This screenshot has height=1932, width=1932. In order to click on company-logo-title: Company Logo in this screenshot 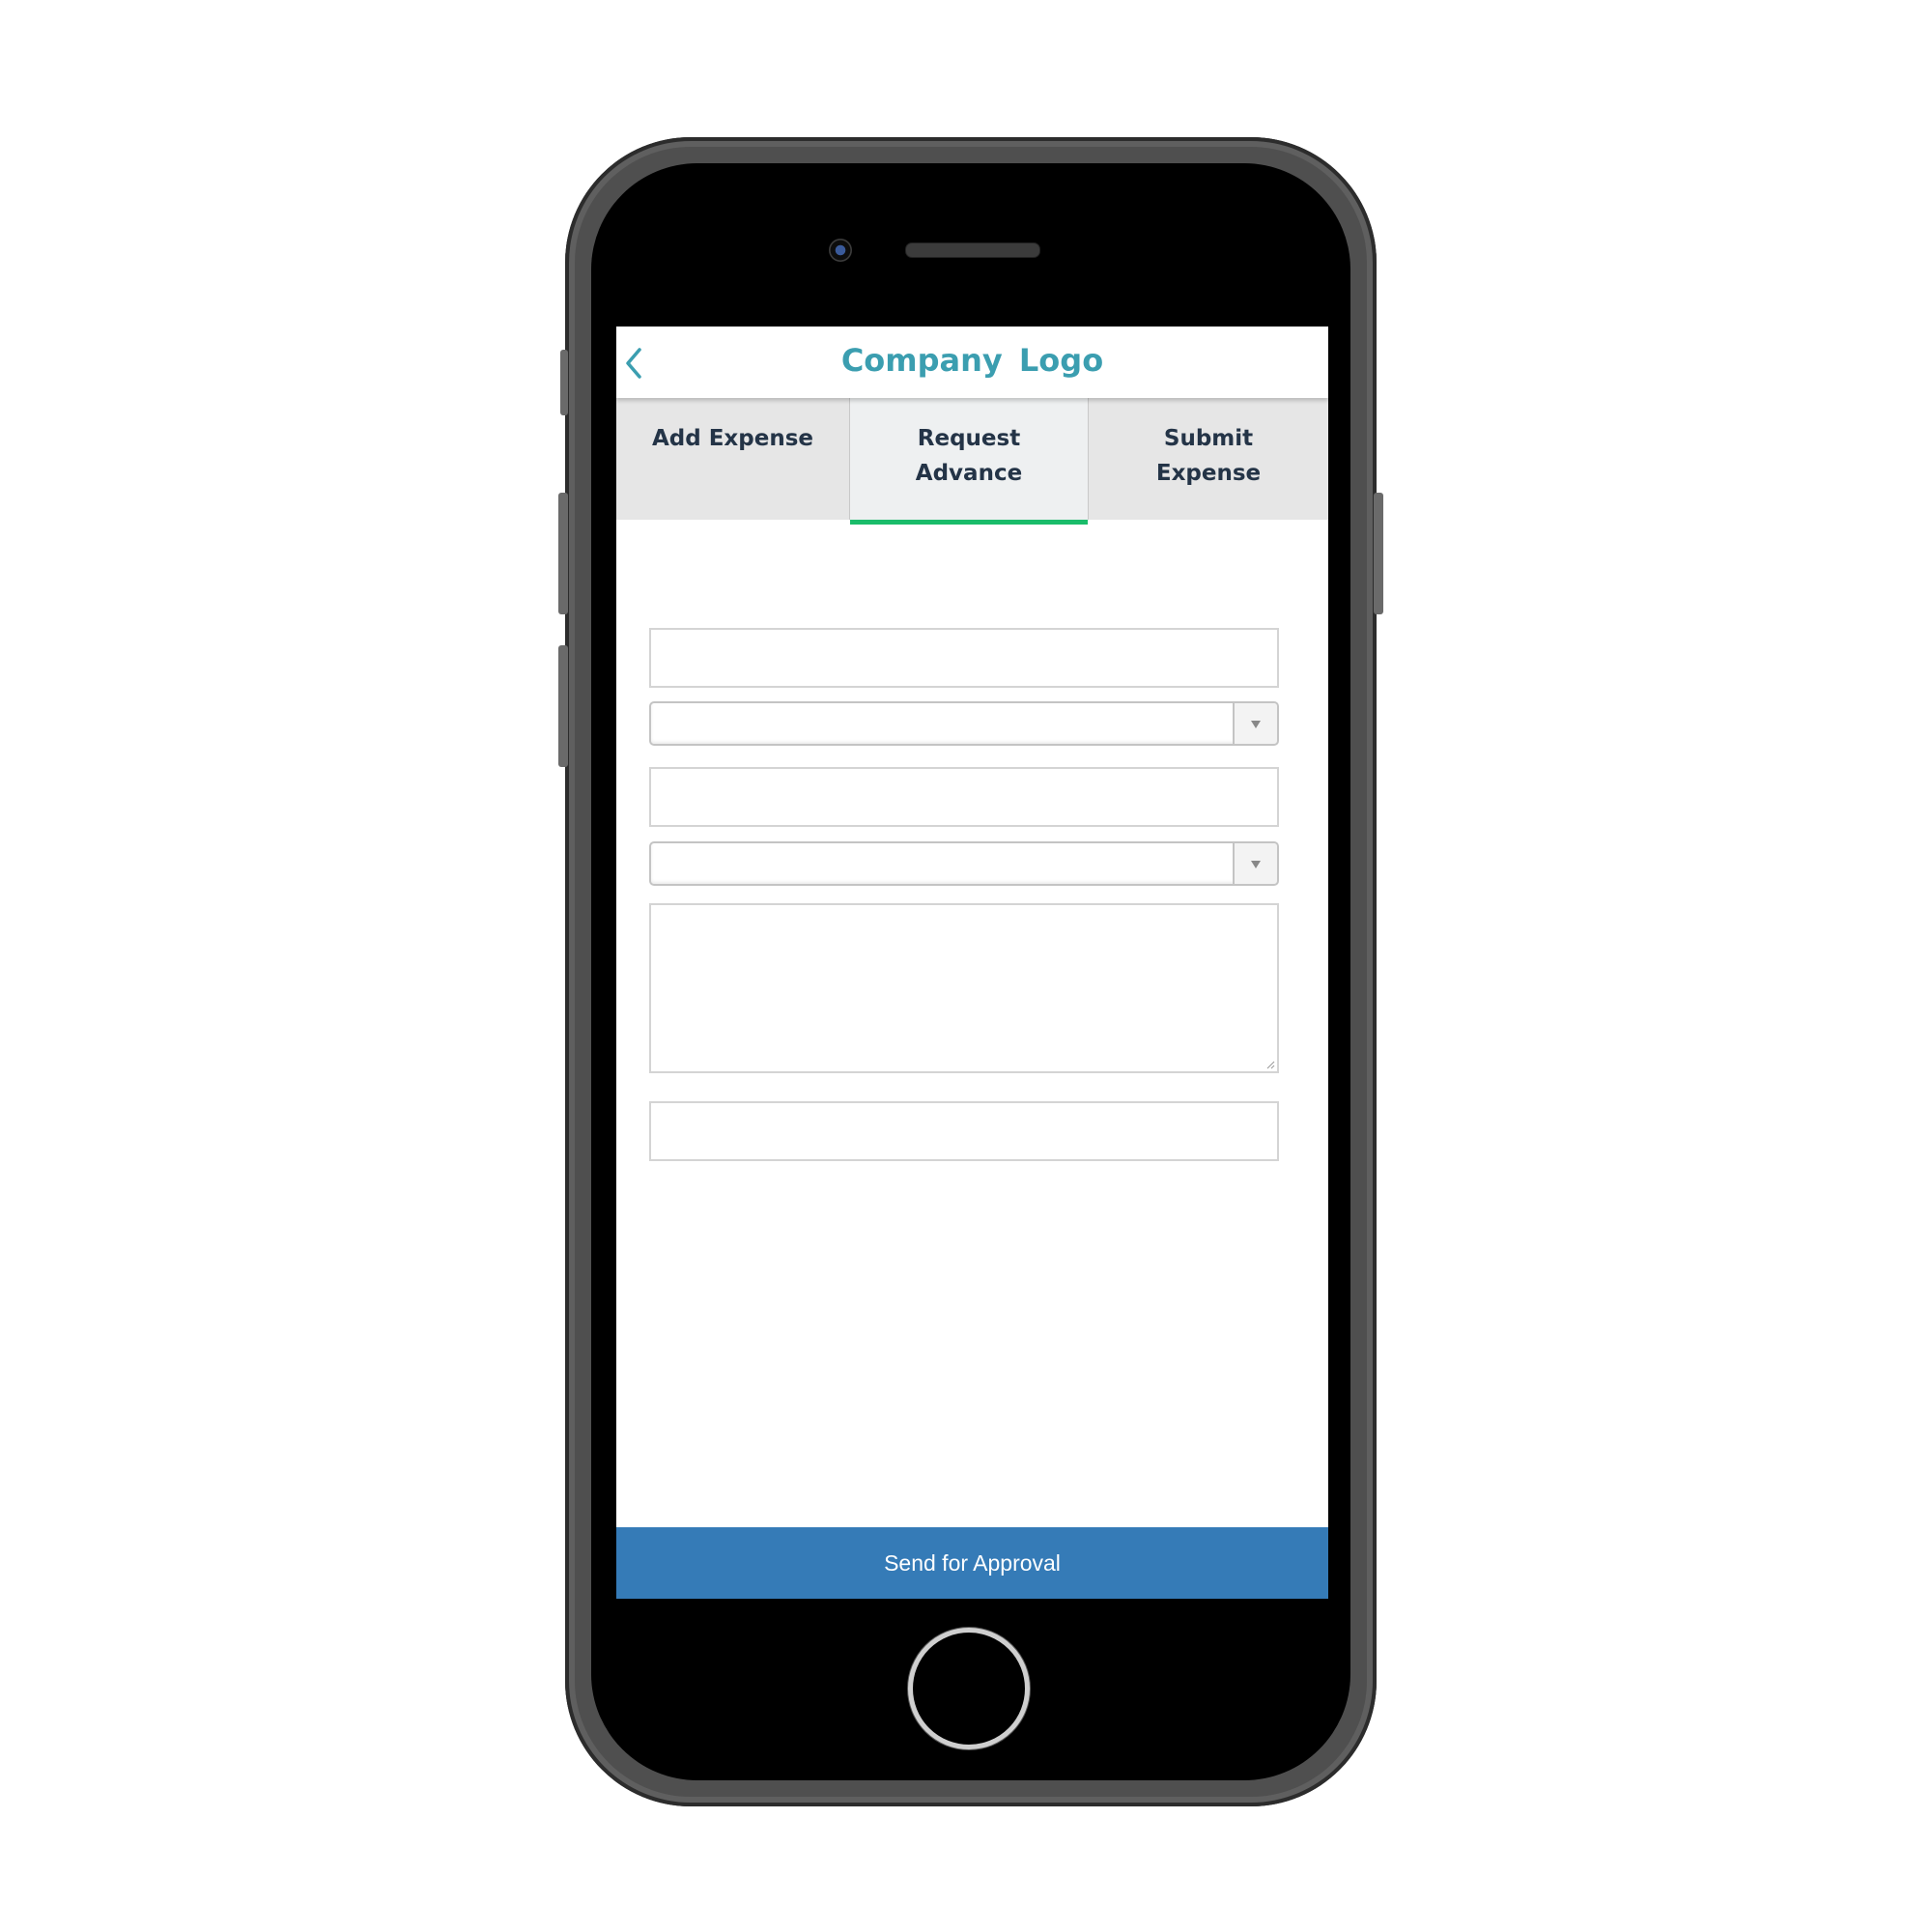, I will do `click(972, 360)`.